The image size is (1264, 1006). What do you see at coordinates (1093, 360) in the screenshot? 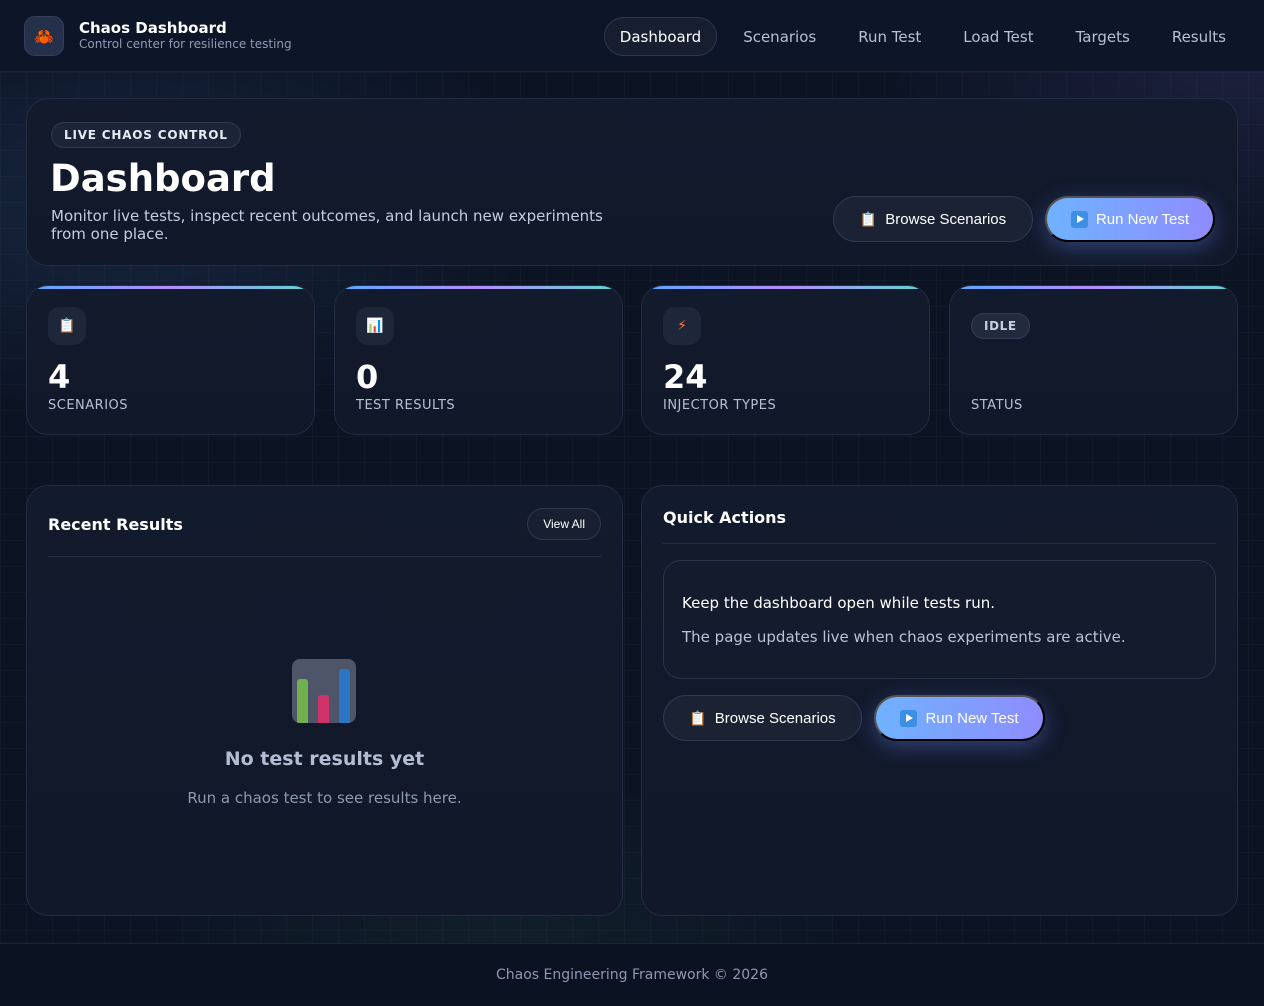
I see `stat-card-status: IDLE STATUS` at bounding box center [1093, 360].